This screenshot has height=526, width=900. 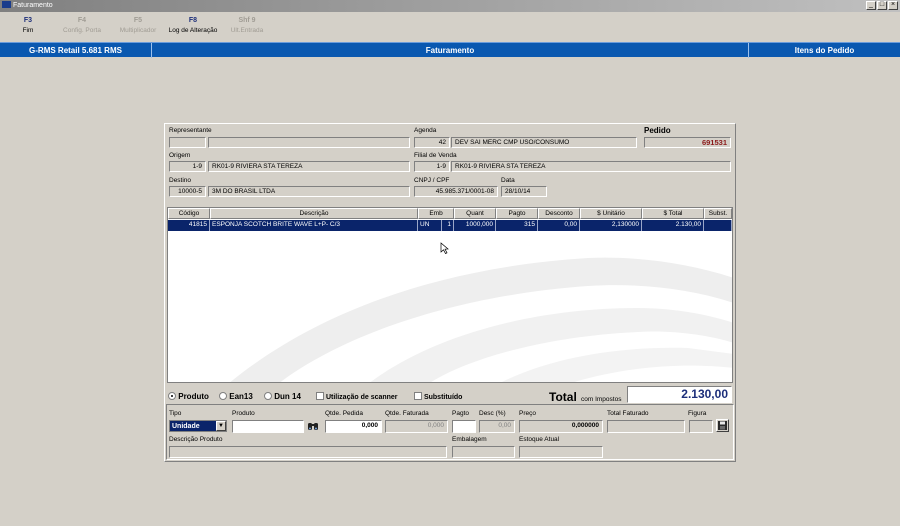 I want to click on col-codigo-header: Código, so click(x=189, y=213).